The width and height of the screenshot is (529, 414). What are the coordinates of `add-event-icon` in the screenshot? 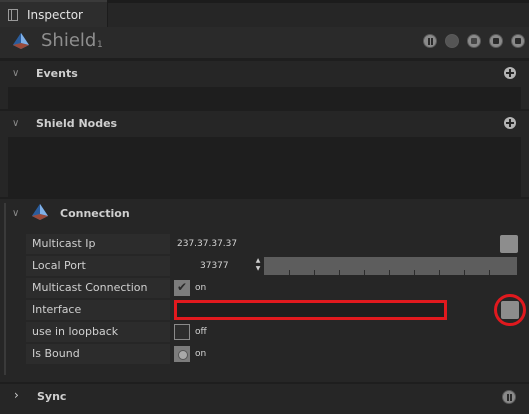 It's located at (510, 73).